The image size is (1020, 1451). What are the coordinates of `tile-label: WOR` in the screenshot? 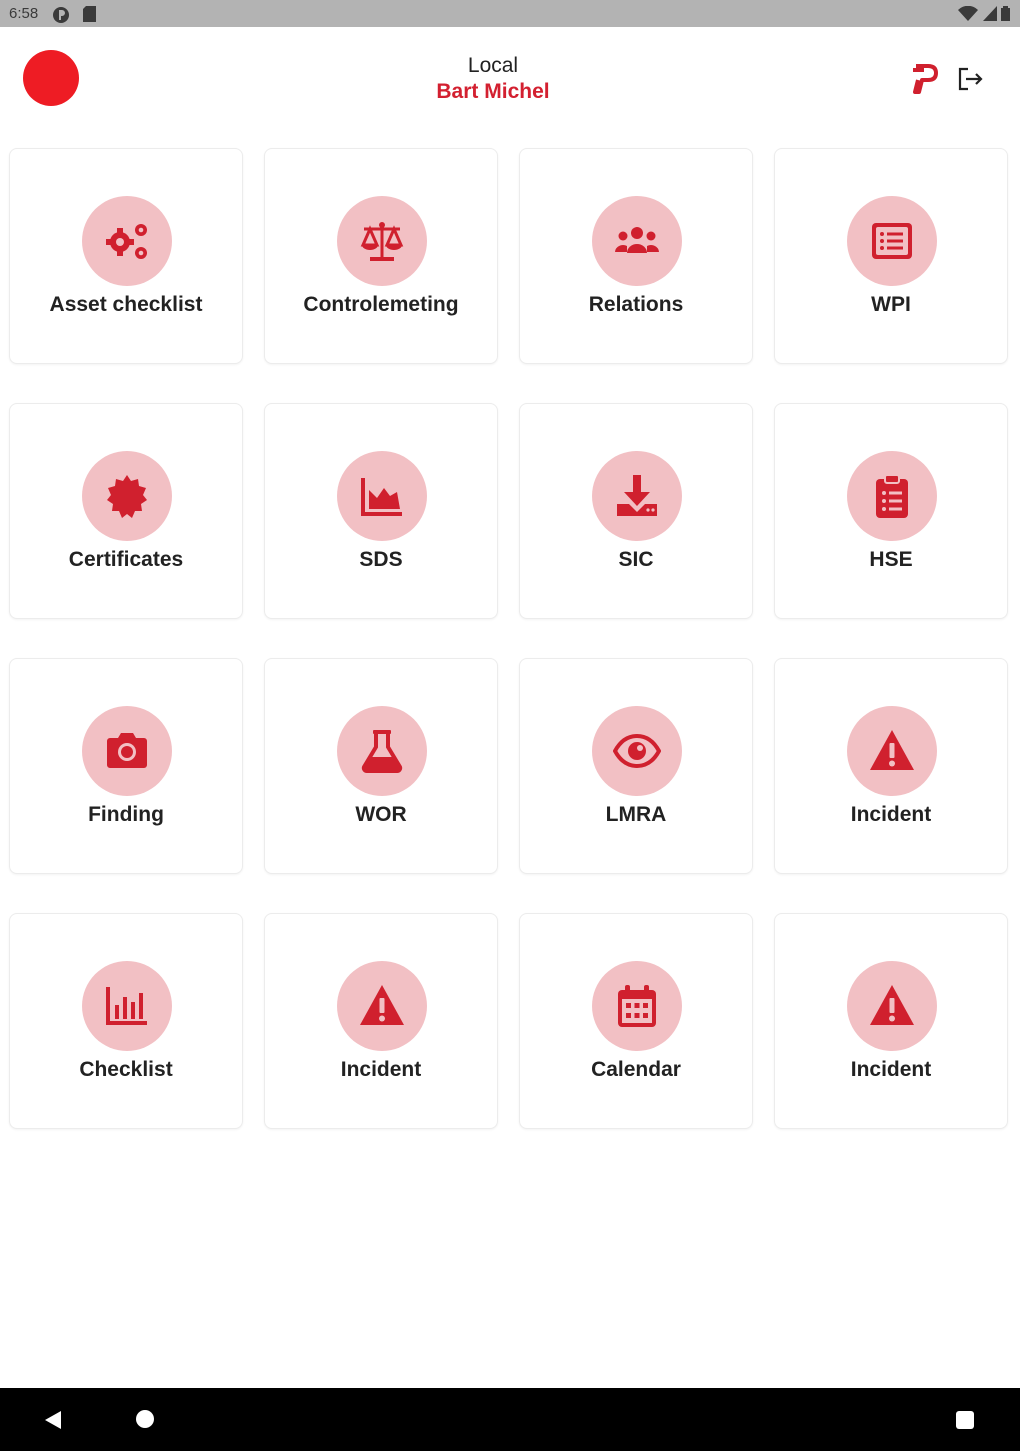 It's located at (381, 814).